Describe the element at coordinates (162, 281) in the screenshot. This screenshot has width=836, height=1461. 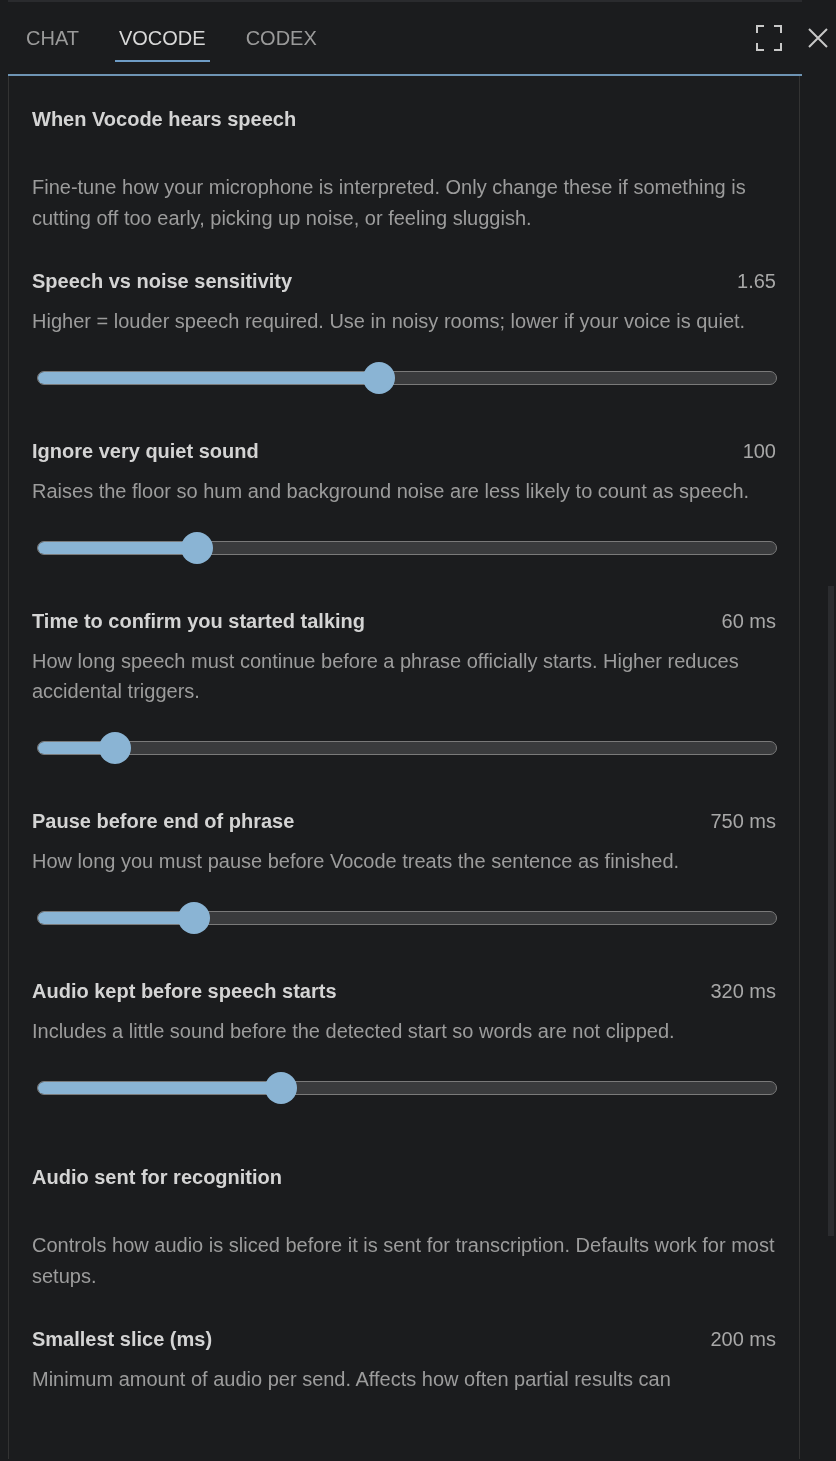
I see `setting-title: Speech vs noise sensitivity` at that location.